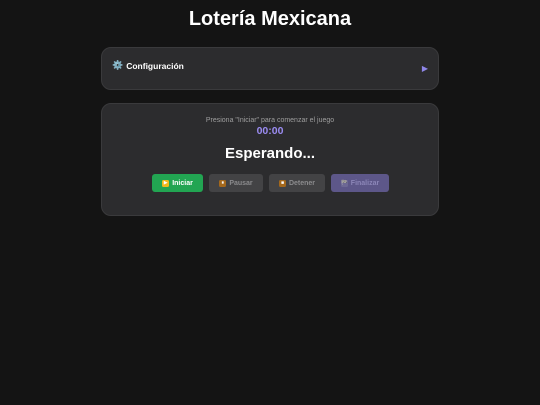  I want to click on config-label: Configuración, so click(155, 65).